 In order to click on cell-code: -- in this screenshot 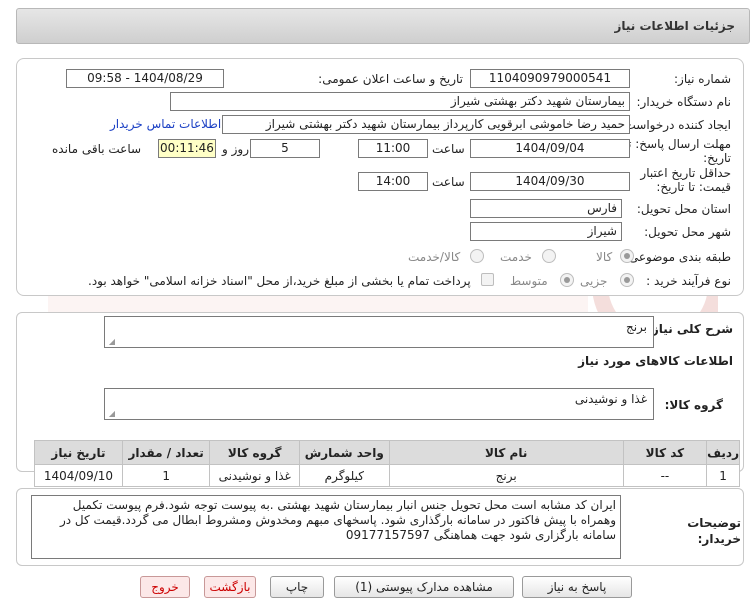, I will do `click(665, 475)`.